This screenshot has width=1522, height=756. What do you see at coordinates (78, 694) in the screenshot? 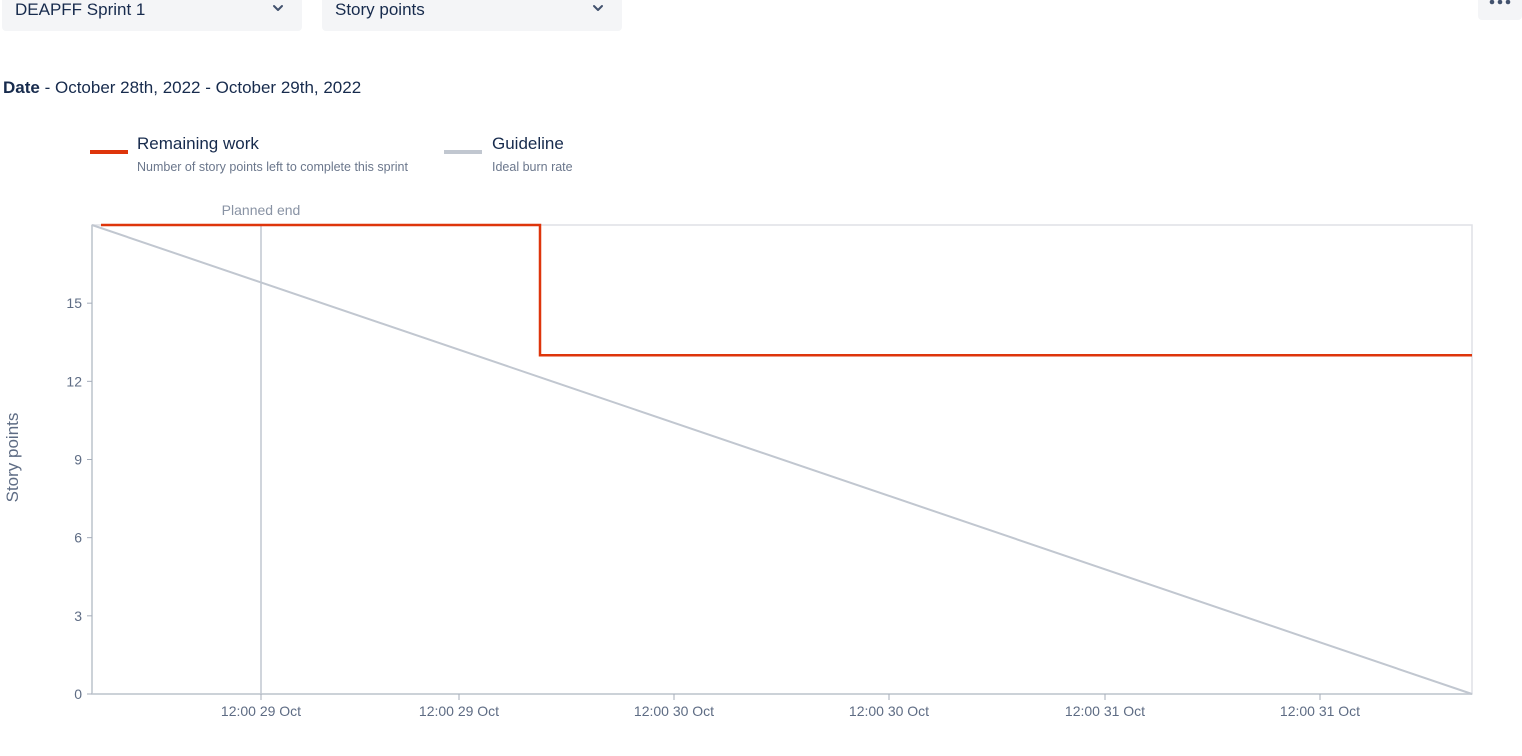
I see `y-tick-label: 0` at bounding box center [78, 694].